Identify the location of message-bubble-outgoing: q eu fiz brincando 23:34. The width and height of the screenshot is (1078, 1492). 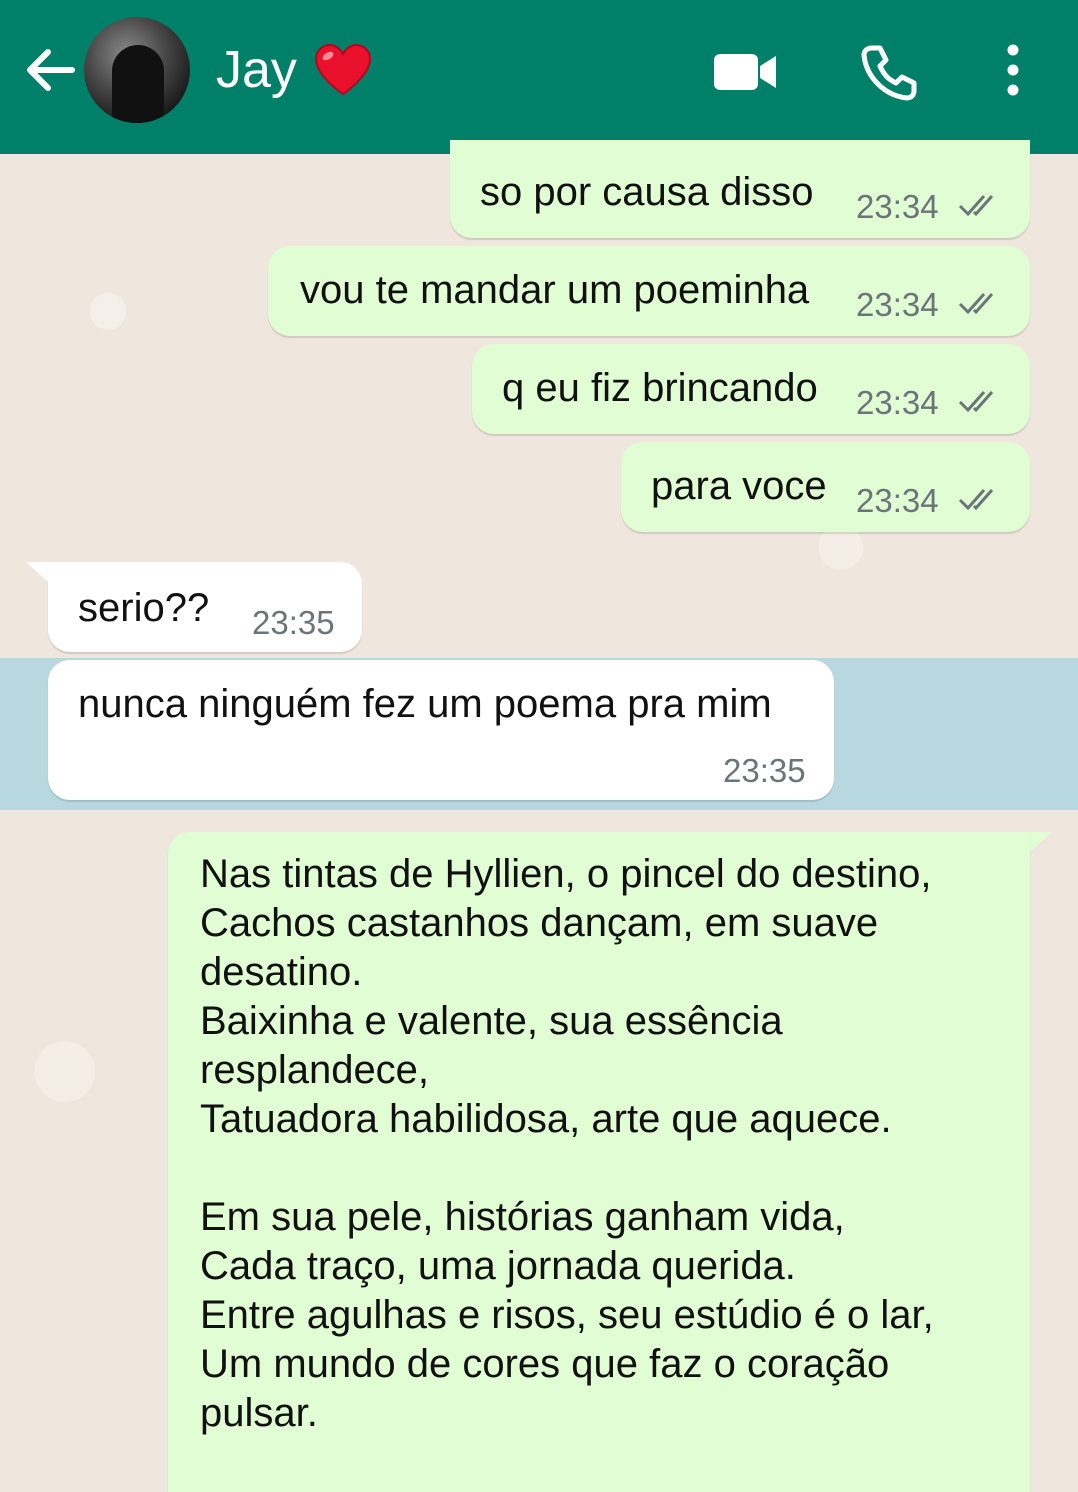
(751, 389).